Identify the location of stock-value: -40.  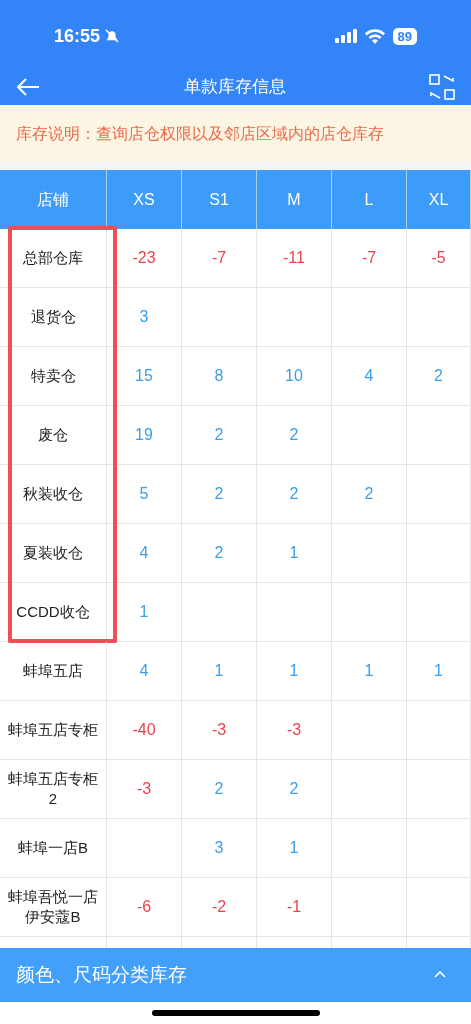
(144, 730).